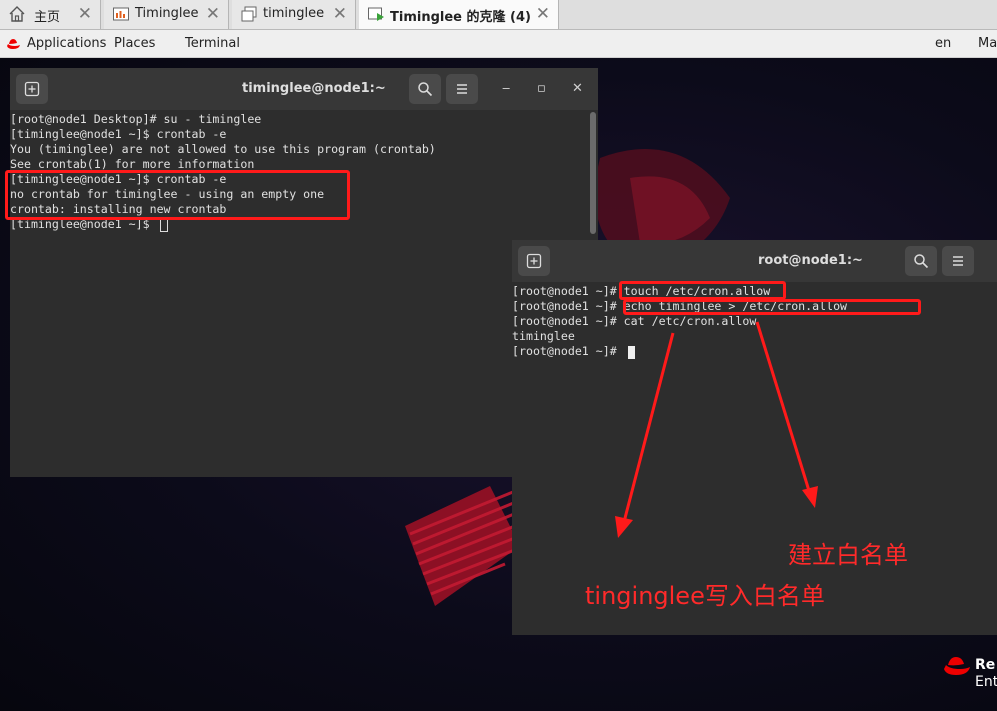 This screenshot has width=997, height=711. I want to click on brand-text-line2: Ent, so click(986, 682).